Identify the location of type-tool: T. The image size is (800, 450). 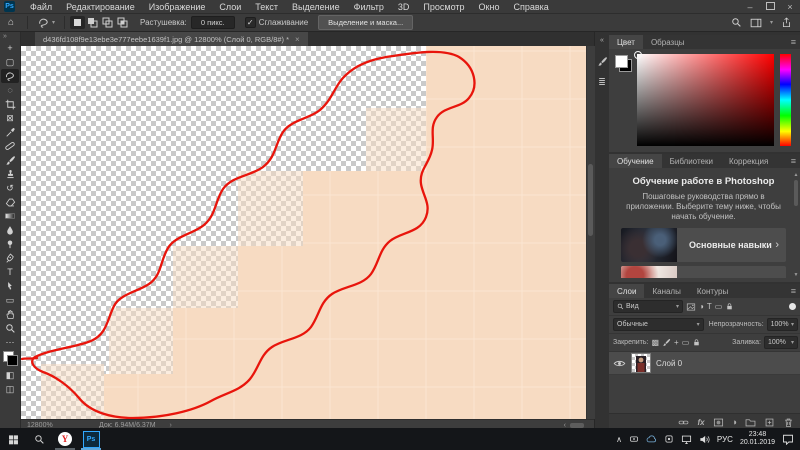
(10, 272).